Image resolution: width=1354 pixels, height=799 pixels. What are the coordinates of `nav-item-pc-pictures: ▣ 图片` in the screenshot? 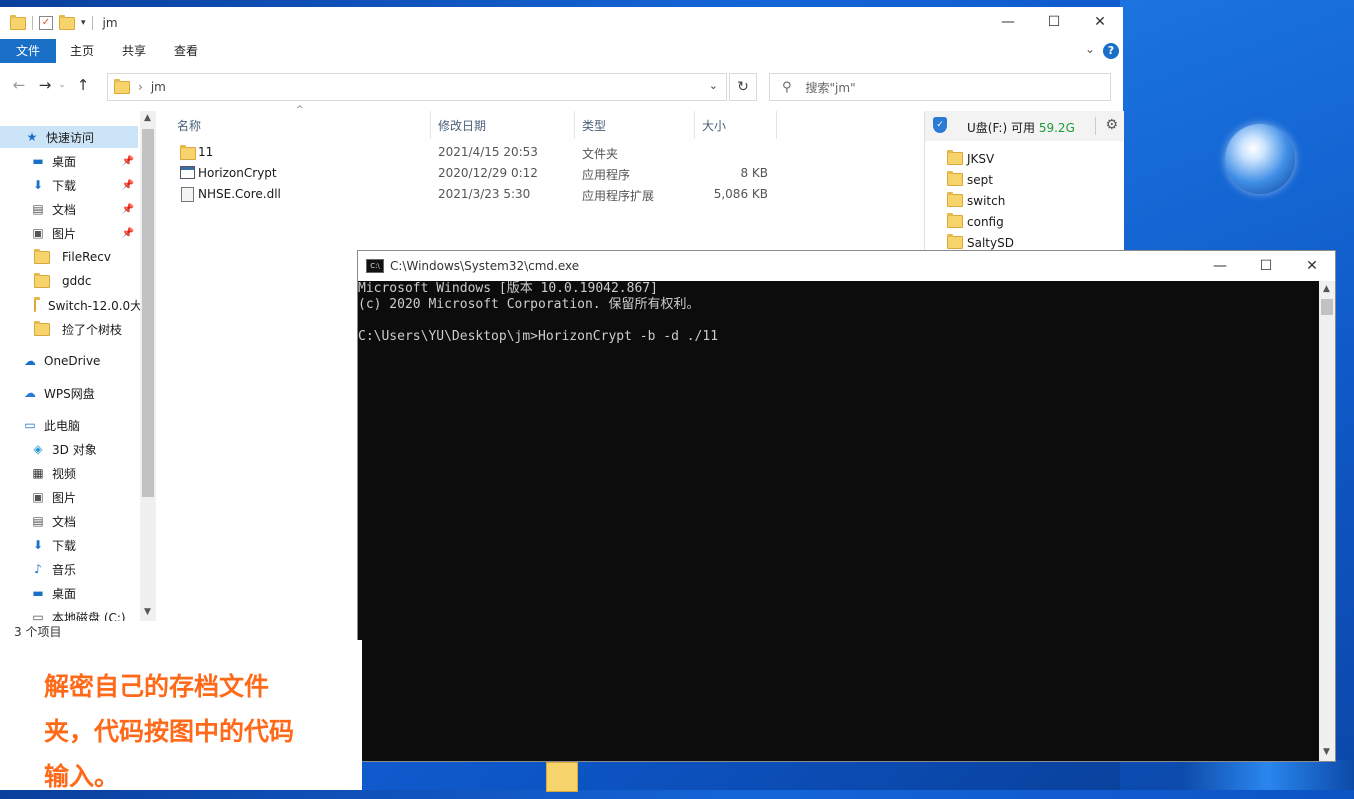 It's located at (69, 497).